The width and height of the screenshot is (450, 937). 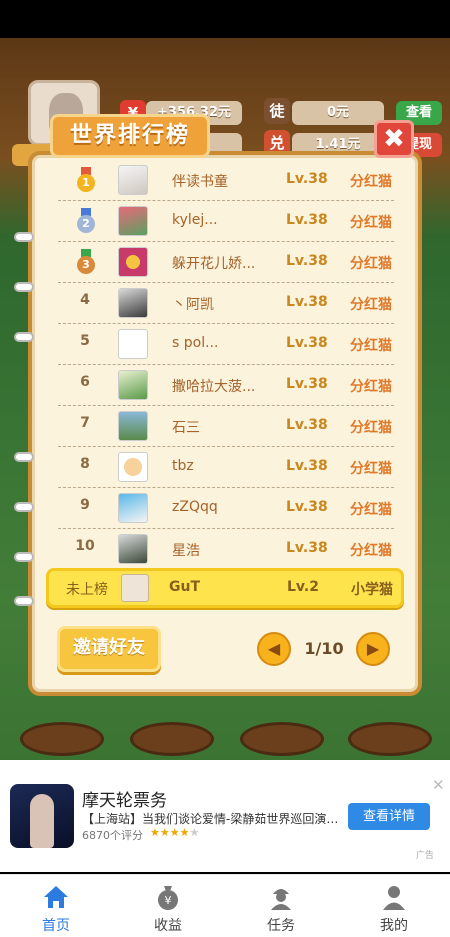 I want to click on player-name: 丶阿凯, so click(x=193, y=305).